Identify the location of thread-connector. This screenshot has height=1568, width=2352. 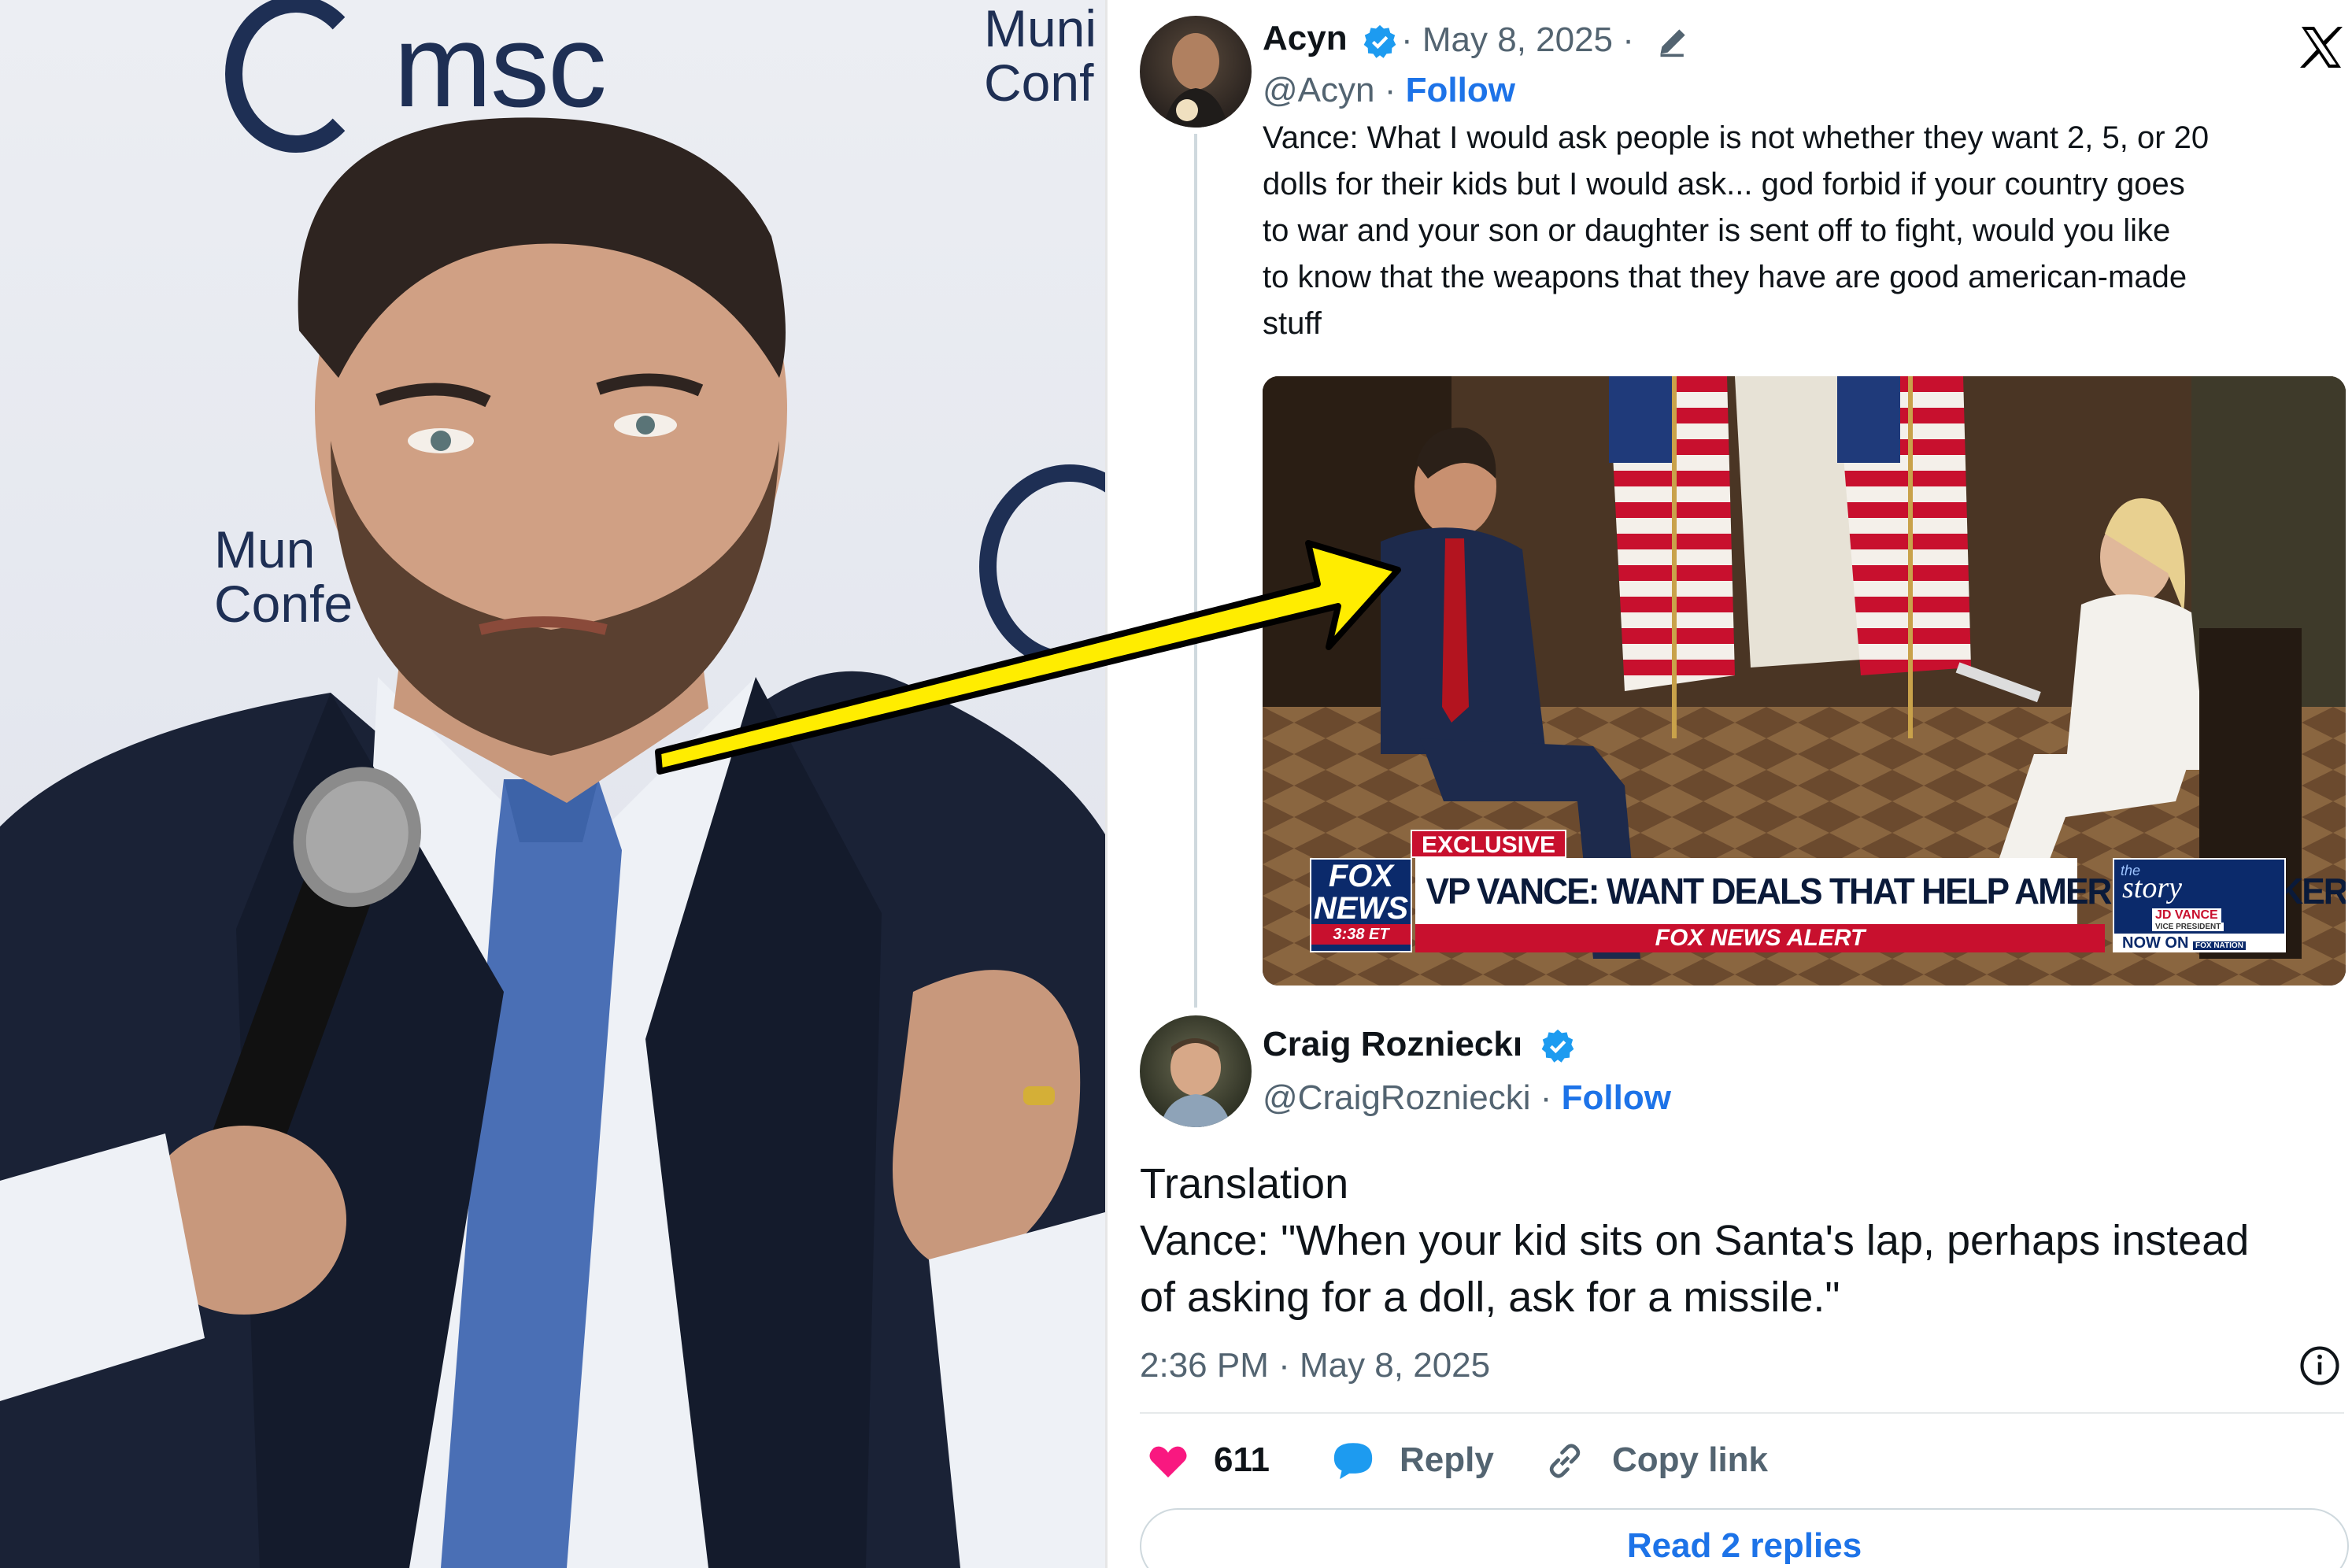
(1195, 571).